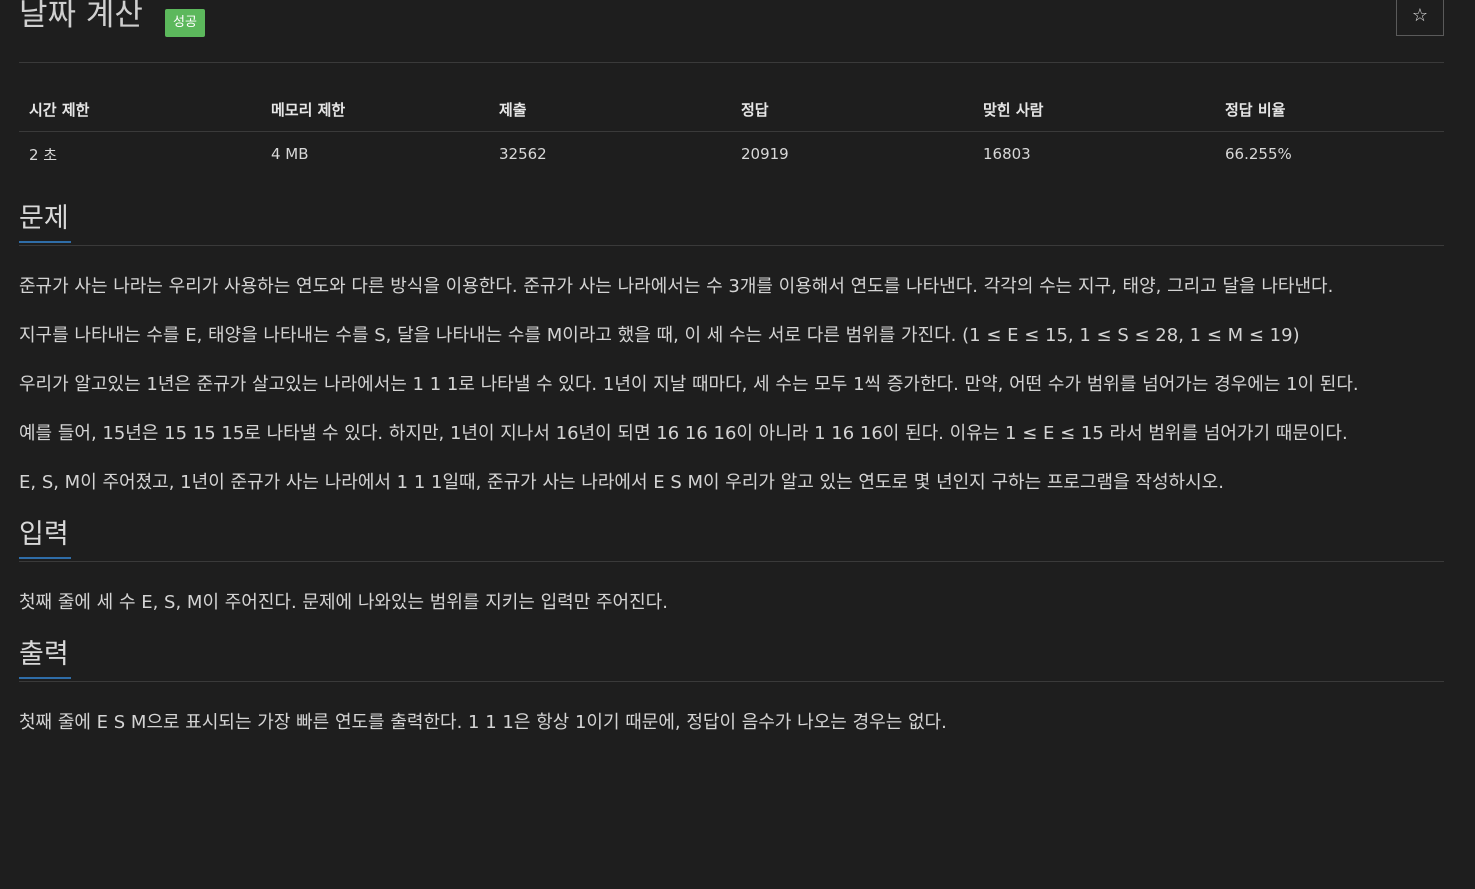 Image resolution: width=1475 pixels, height=889 pixels. I want to click on star-button: ☆, so click(1420, 18).